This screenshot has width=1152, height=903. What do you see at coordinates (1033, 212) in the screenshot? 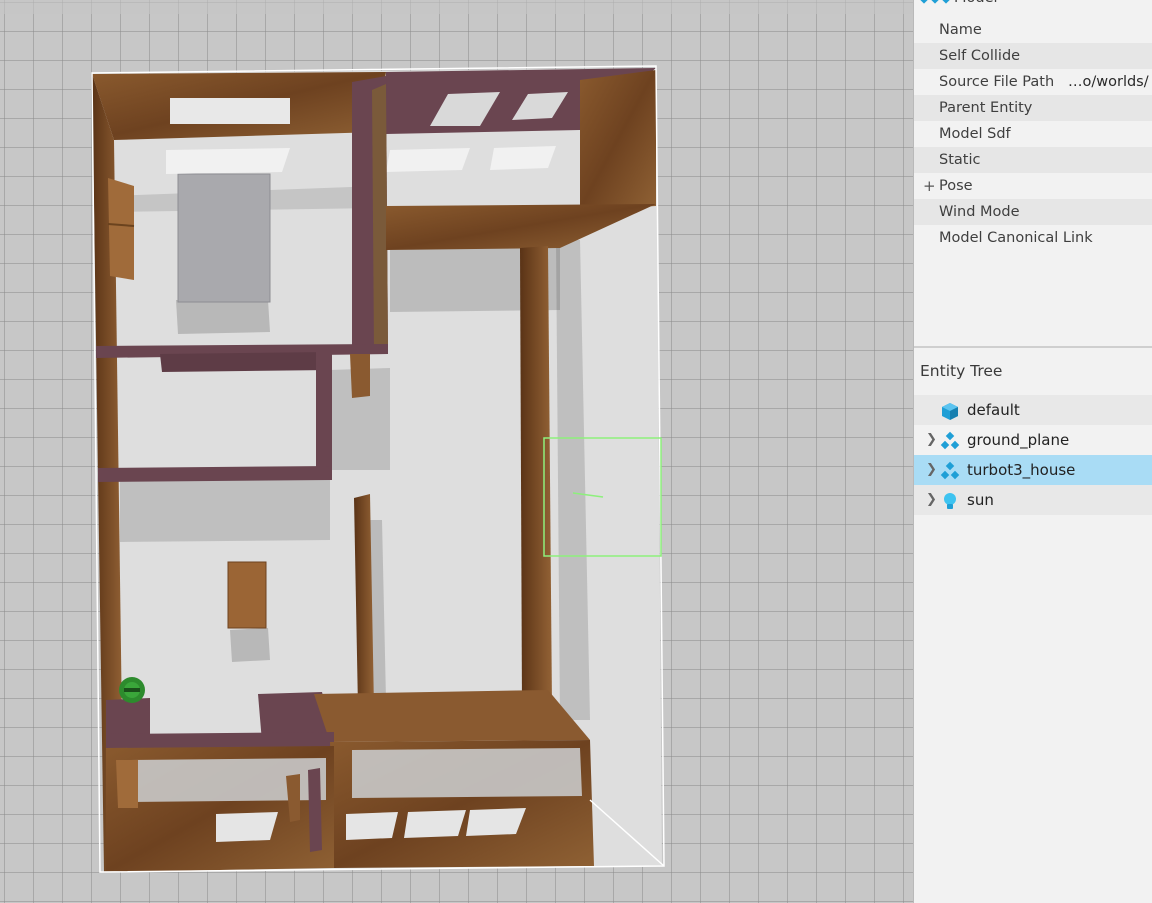
I see `property-row-wind-mode: Wind Mode` at bounding box center [1033, 212].